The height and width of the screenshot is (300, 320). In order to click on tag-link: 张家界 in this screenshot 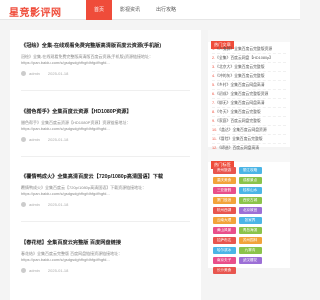, I will do `click(250, 220)`.